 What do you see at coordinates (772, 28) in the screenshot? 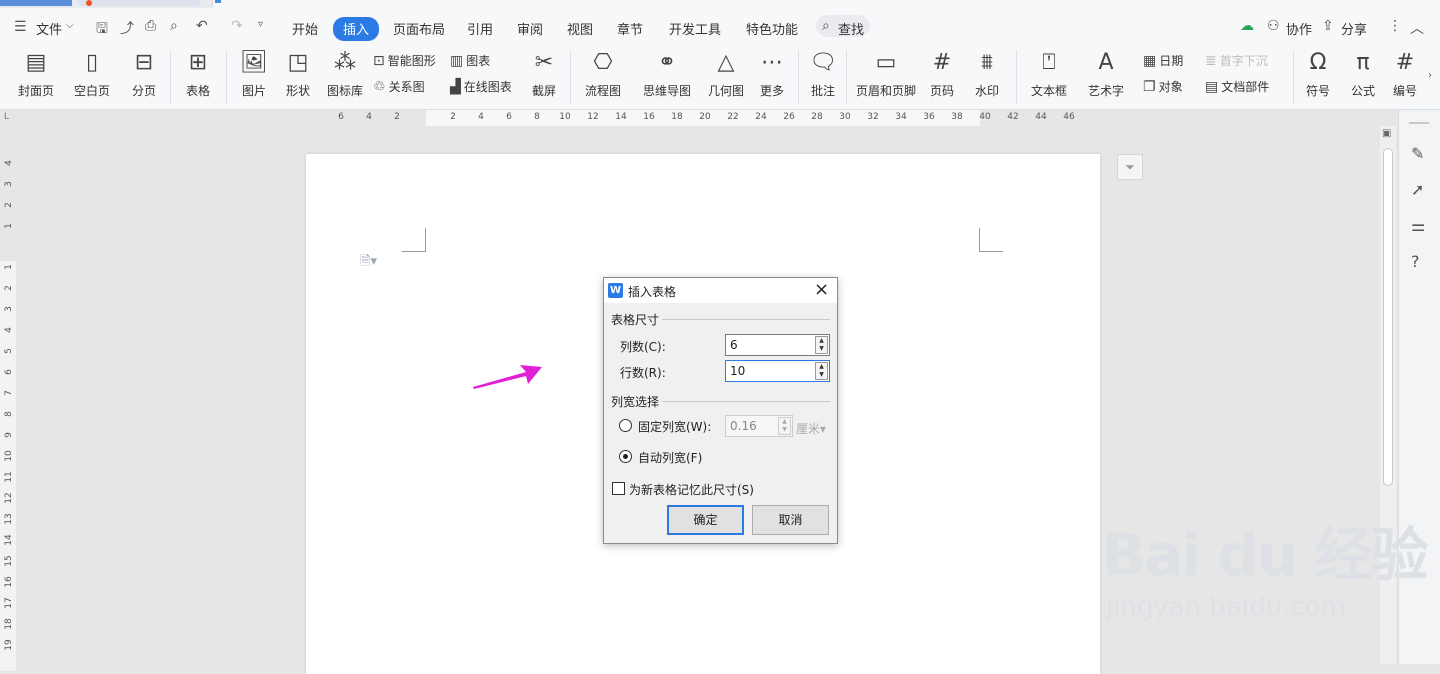
I see `tab-special: 特色功能` at bounding box center [772, 28].